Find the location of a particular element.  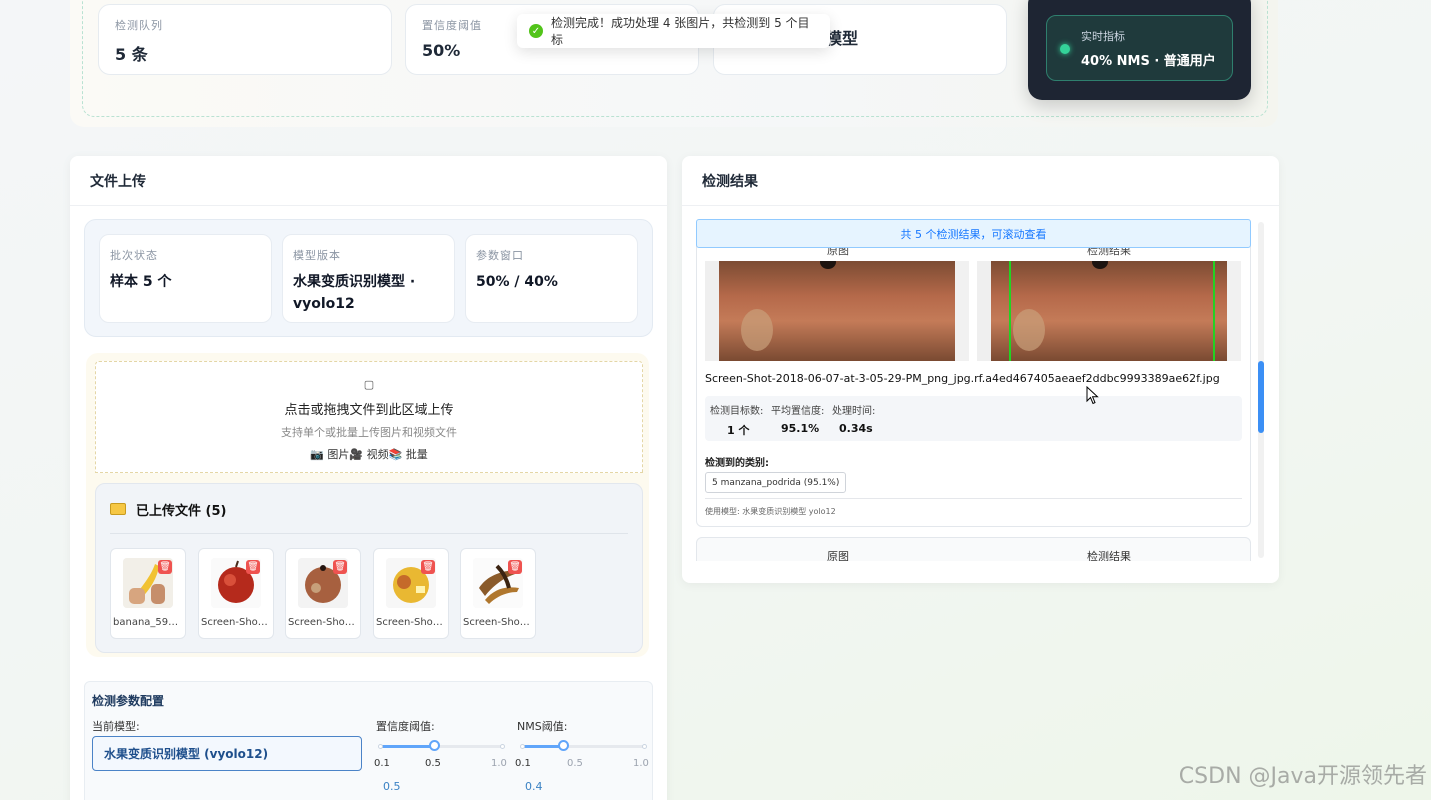

nms-slider-value: 0.4 is located at coordinates (534, 786).